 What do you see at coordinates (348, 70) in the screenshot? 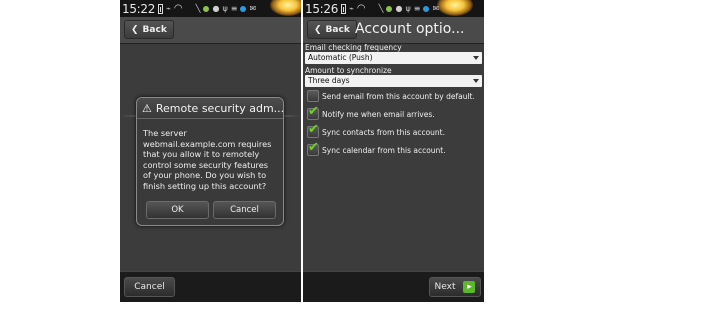
I see `amount-label: Amount to synchronize` at bounding box center [348, 70].